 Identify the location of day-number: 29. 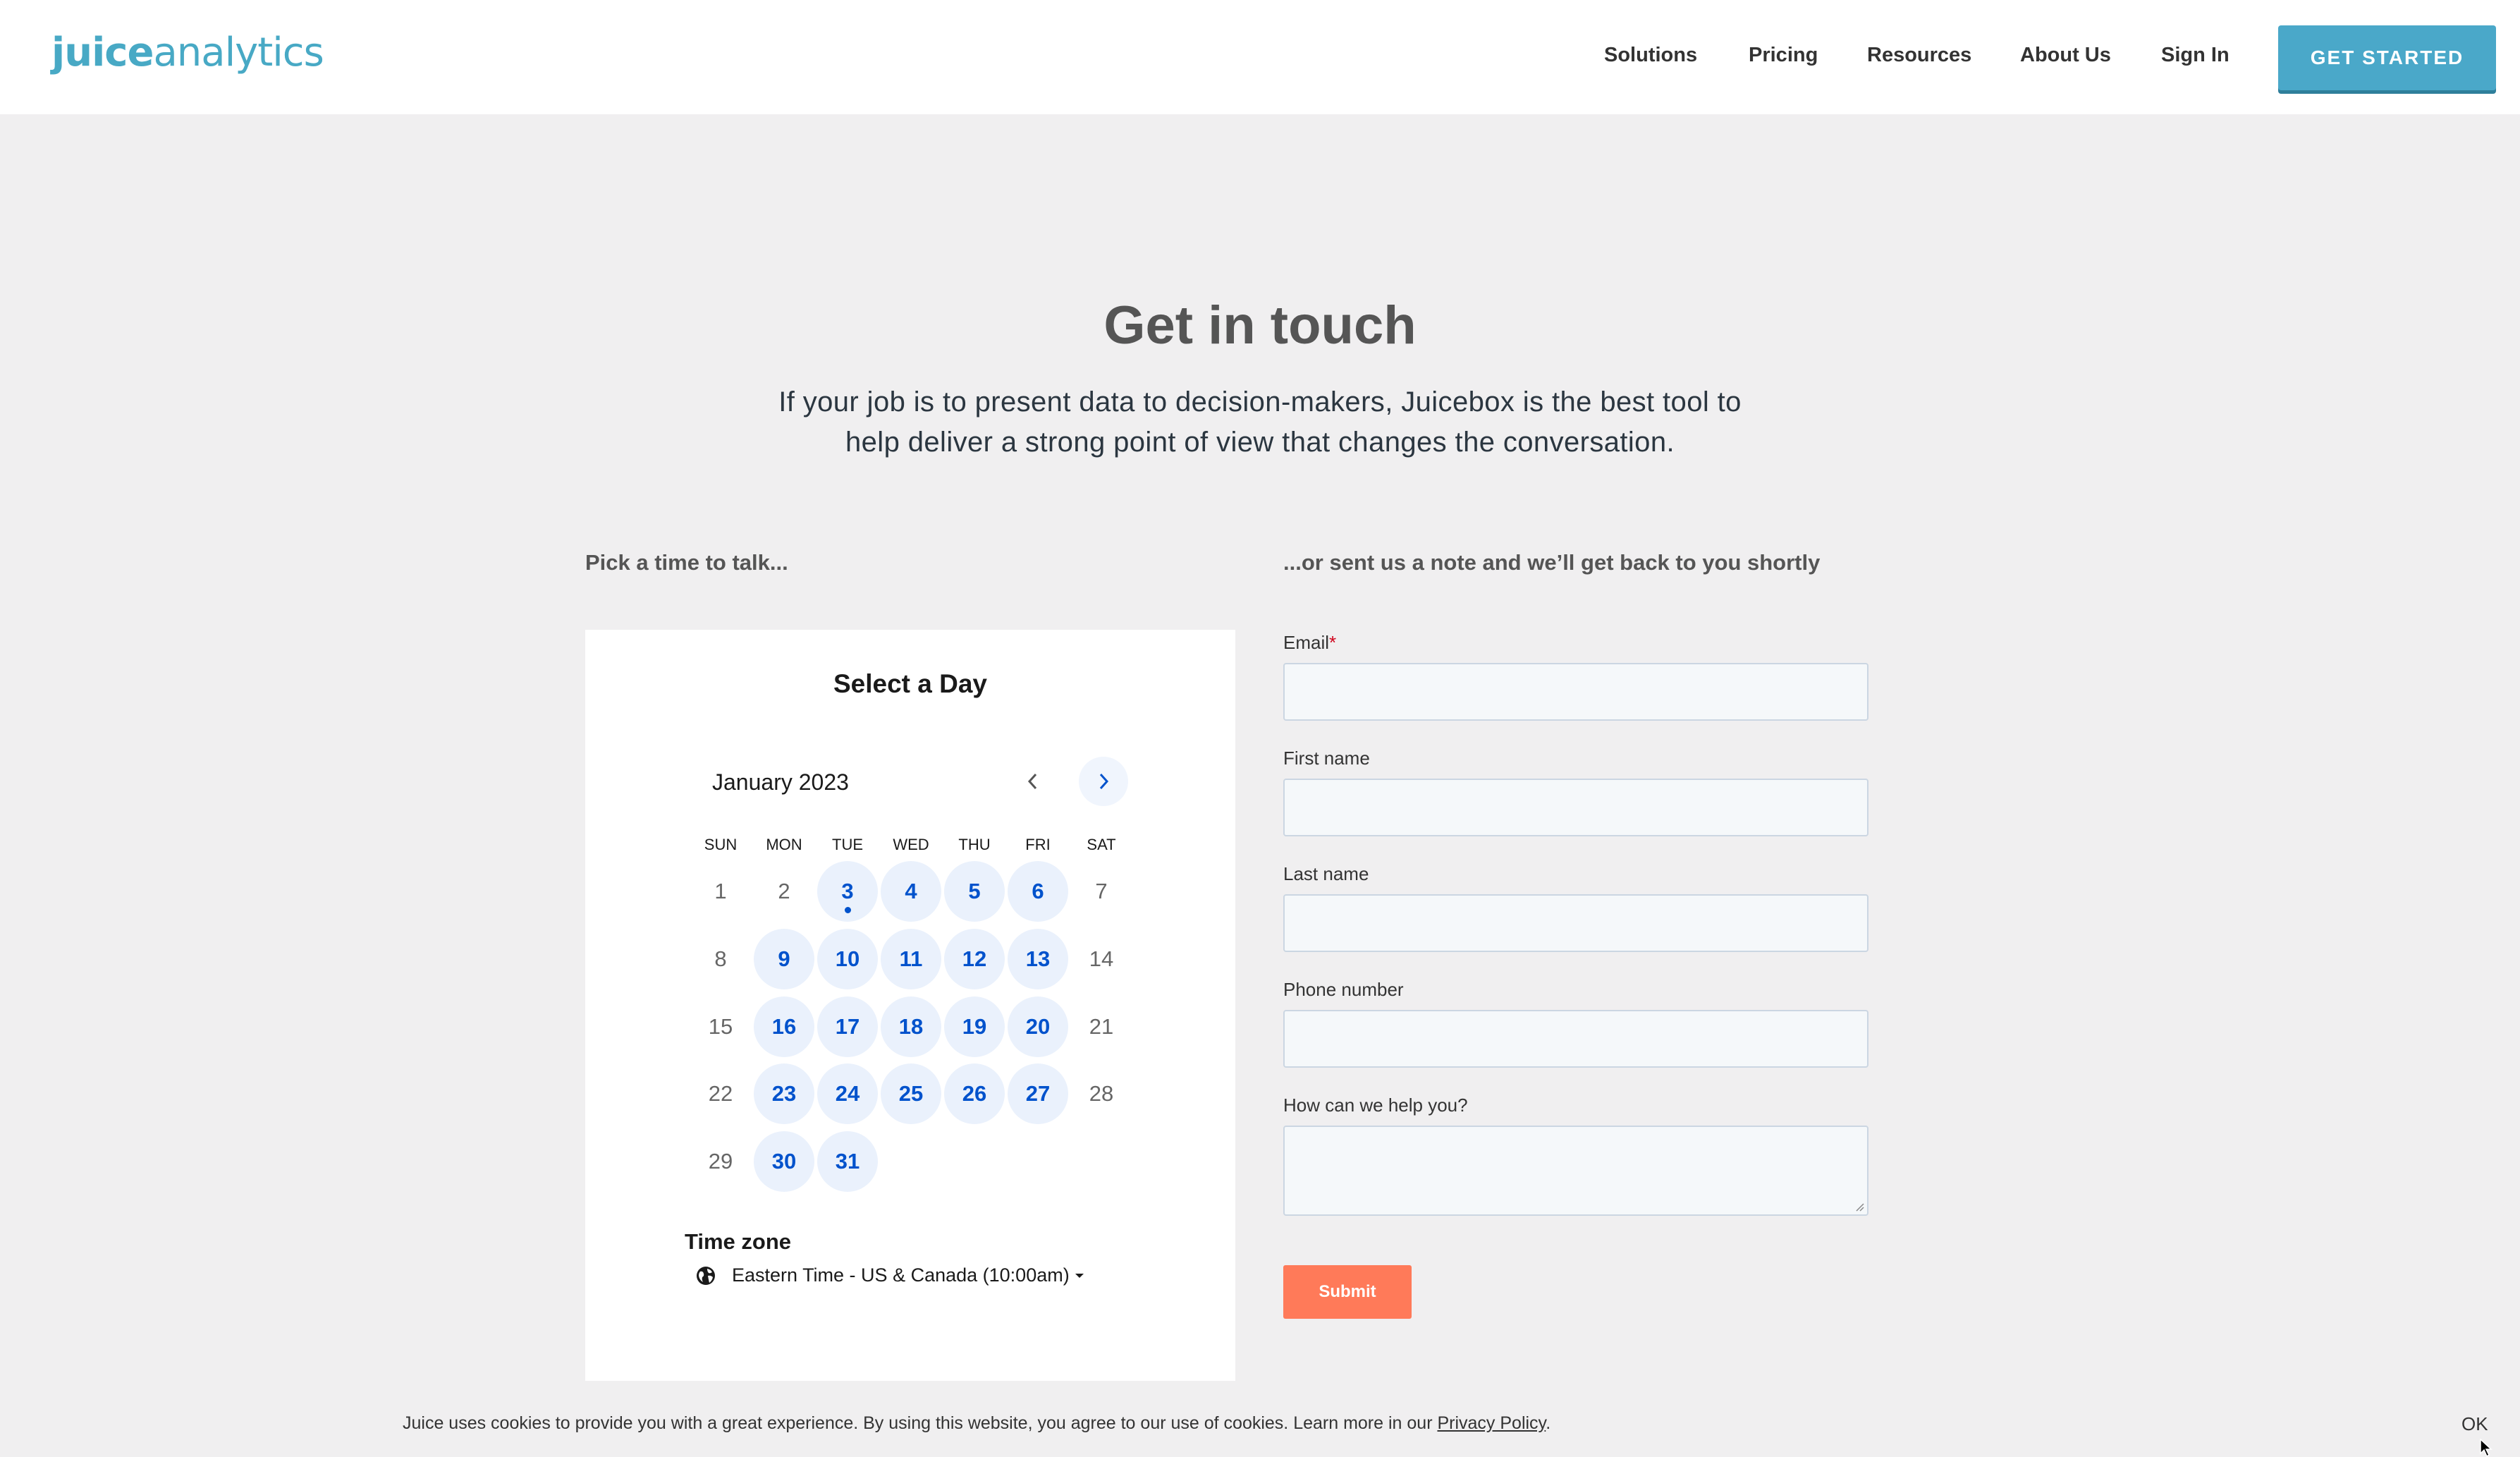
(720, 1161).